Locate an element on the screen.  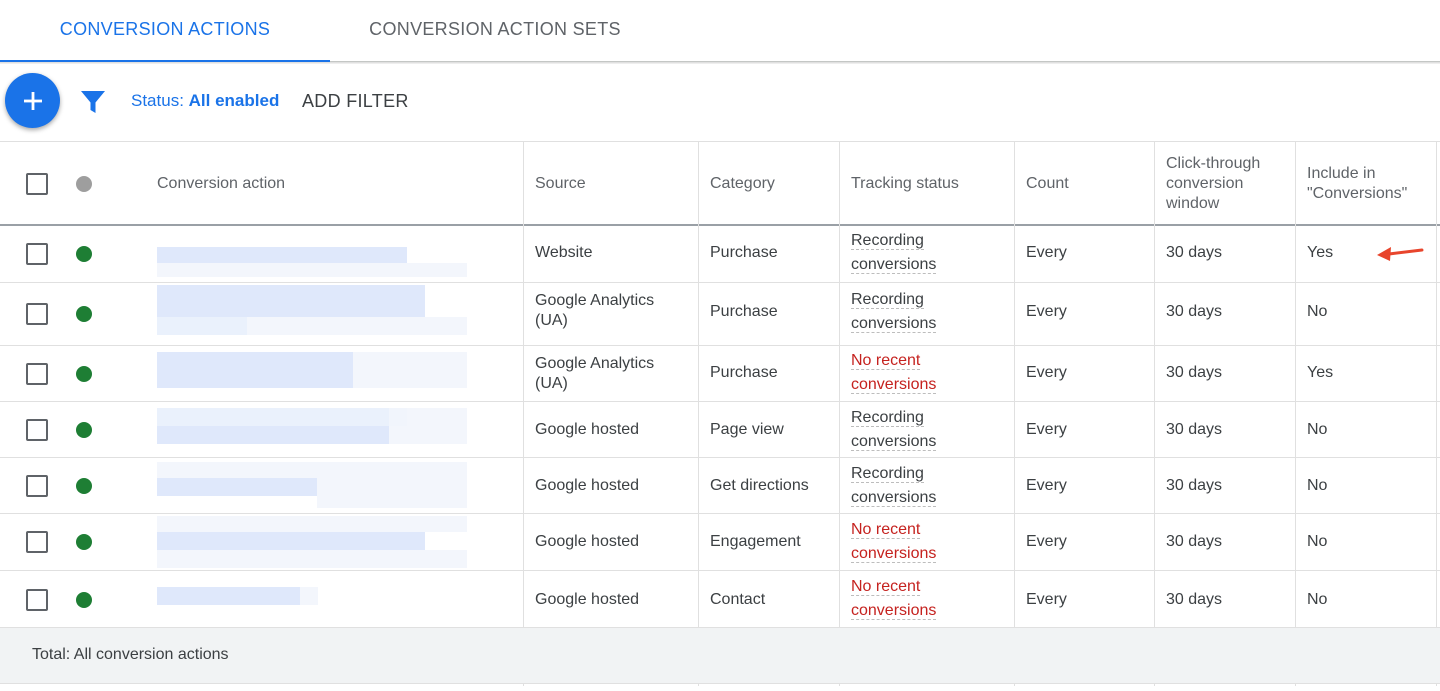
header-tracking-status: Tracking status is located at coordinates (905, 184).